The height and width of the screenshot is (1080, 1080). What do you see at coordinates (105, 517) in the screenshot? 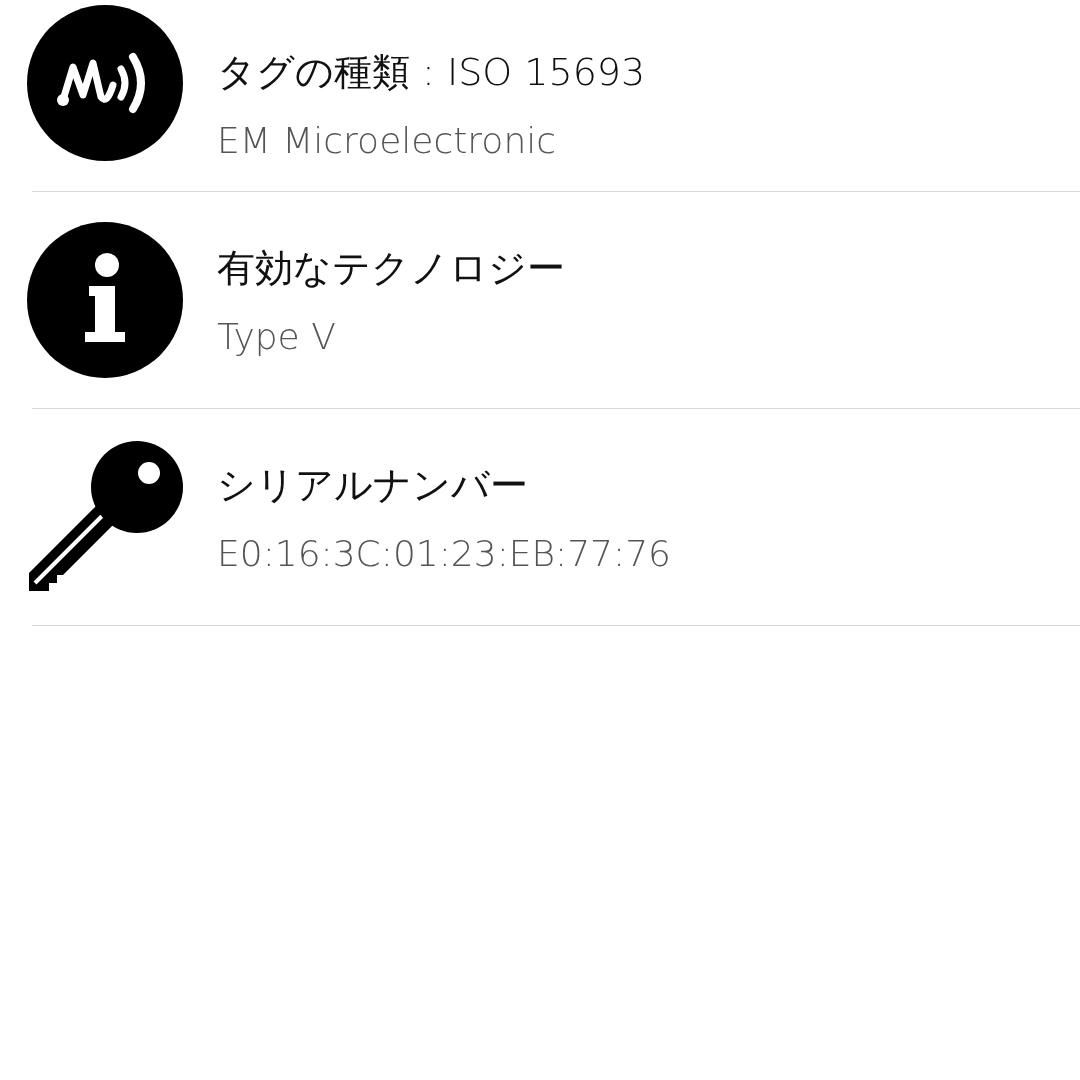
I see `key-icon` at bounding box center [105, 517].